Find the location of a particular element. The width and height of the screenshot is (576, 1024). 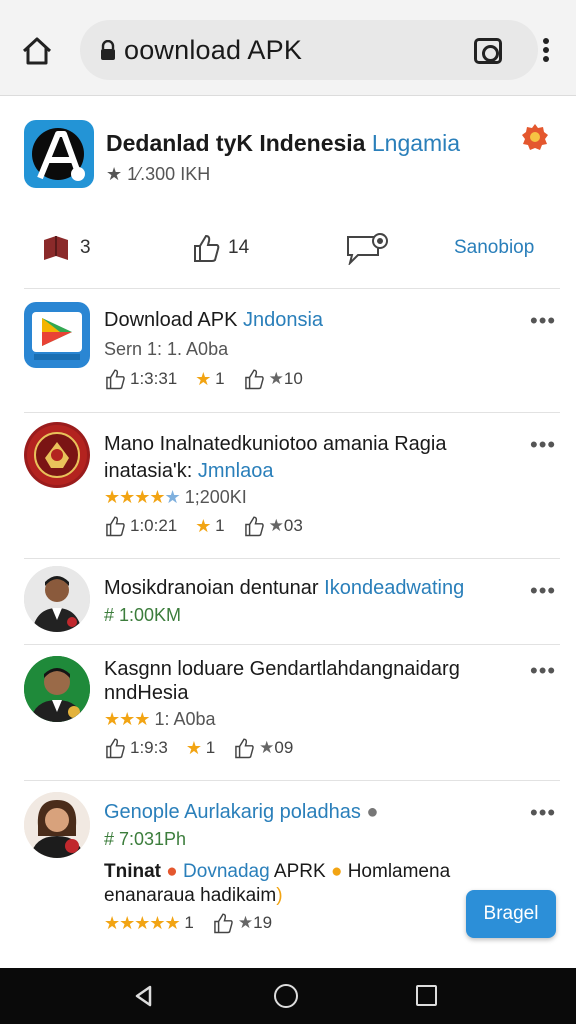

item-stats: 1:0:21 ★ 1 ★ 03 is located at coordinates (212, 526).